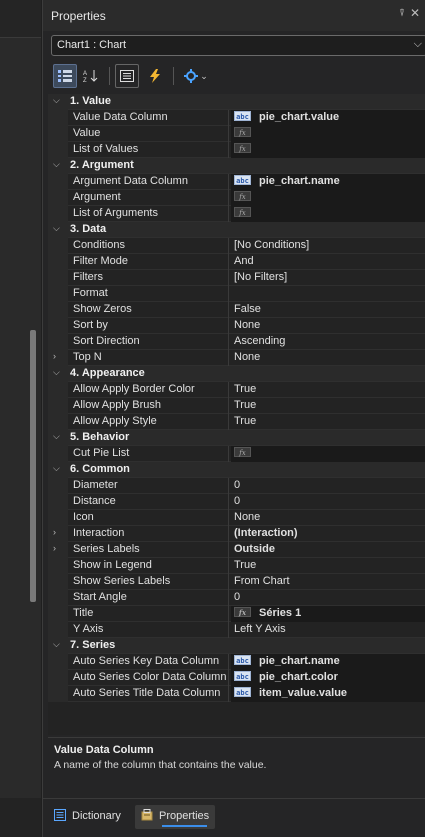  I want to click on property-row: Title fx Séries 1, so click(236, 614).